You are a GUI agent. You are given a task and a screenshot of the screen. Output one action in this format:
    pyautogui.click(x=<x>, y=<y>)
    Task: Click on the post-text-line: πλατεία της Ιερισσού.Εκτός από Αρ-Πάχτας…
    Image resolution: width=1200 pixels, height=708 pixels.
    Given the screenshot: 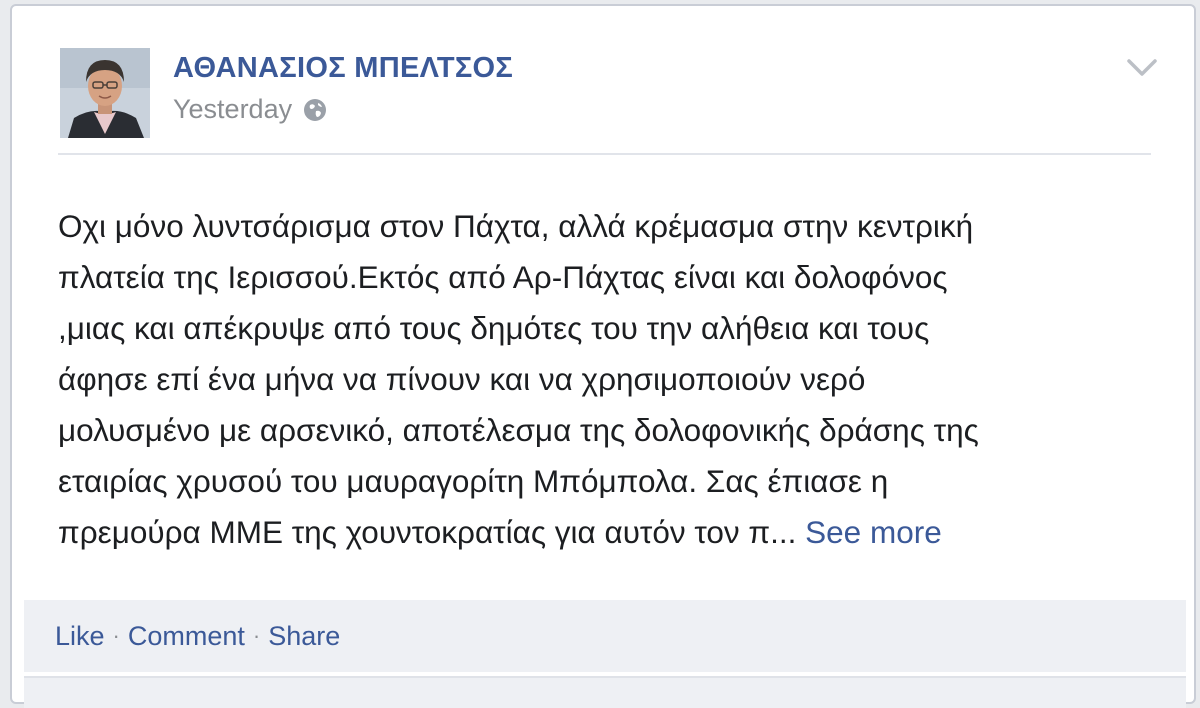 What is the action you would take?
    pyautogui.click(x=503, y=277)
    